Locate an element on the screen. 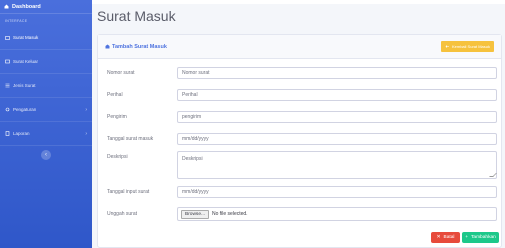 The width and height of the screenshot is (505, 248). perihal-label: Perihal is located at coordinates (115, 95).